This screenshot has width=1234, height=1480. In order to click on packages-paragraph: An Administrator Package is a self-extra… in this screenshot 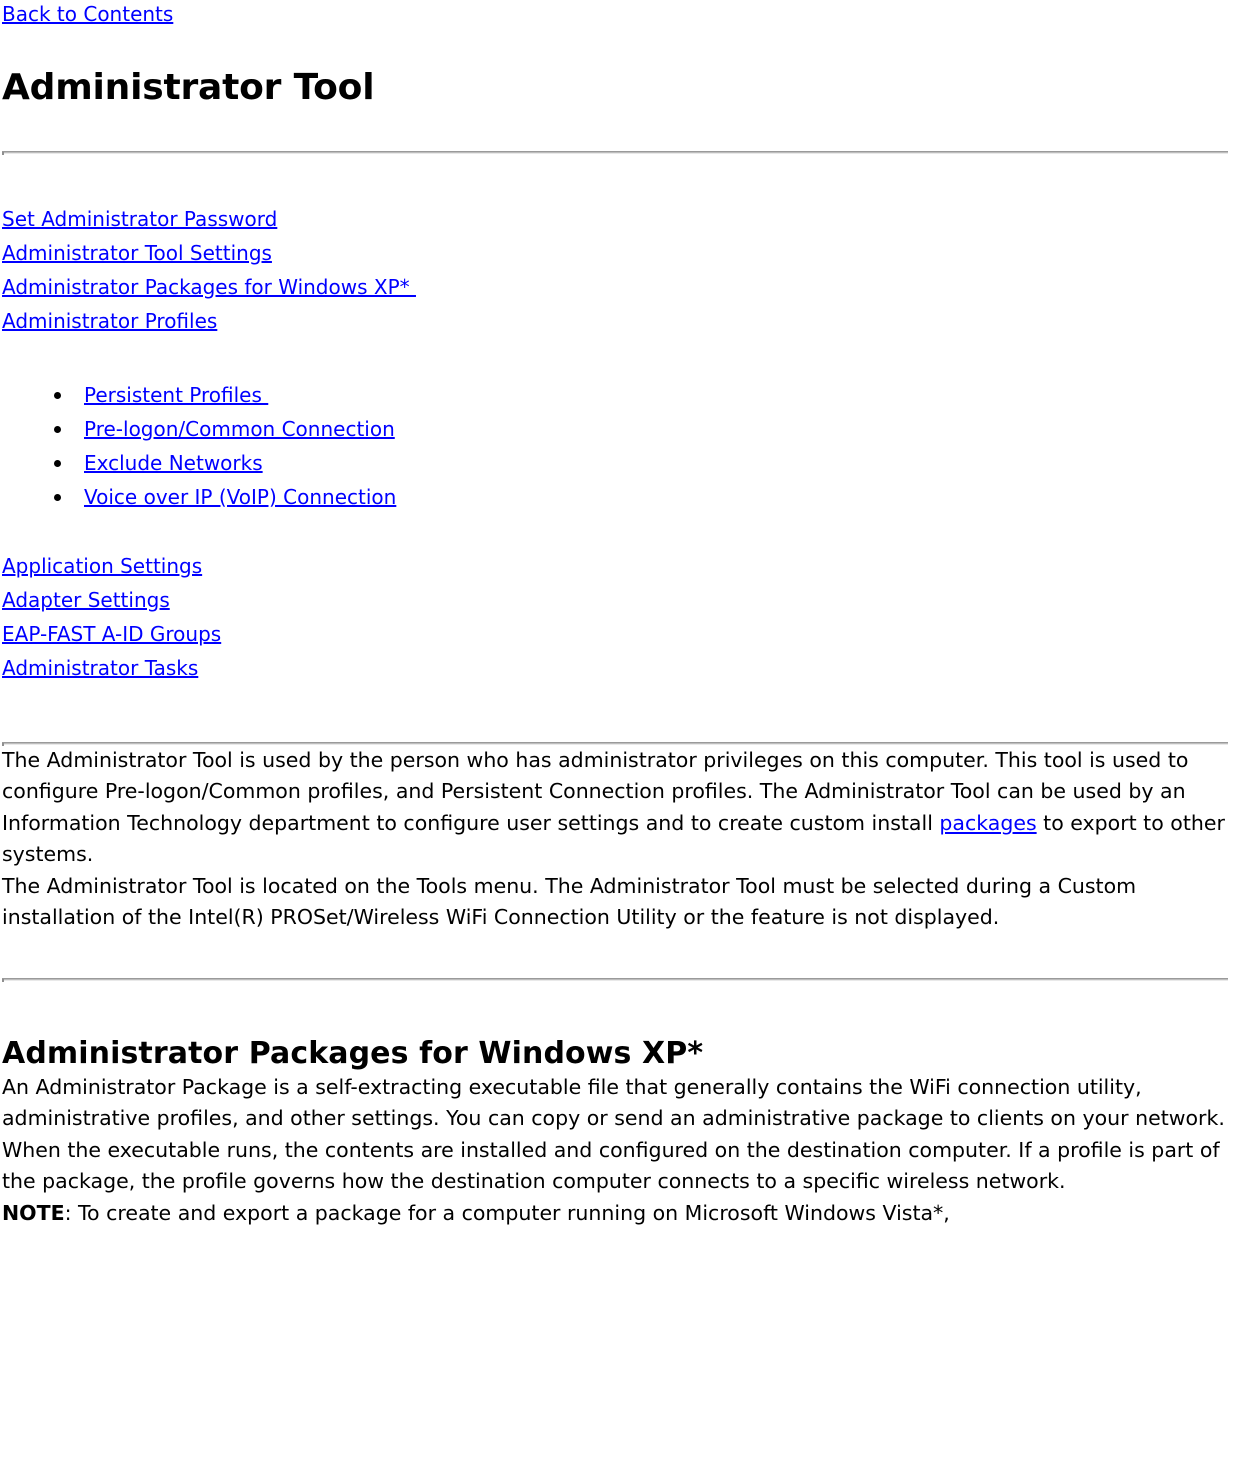, I will do `click(613, 1134)`.